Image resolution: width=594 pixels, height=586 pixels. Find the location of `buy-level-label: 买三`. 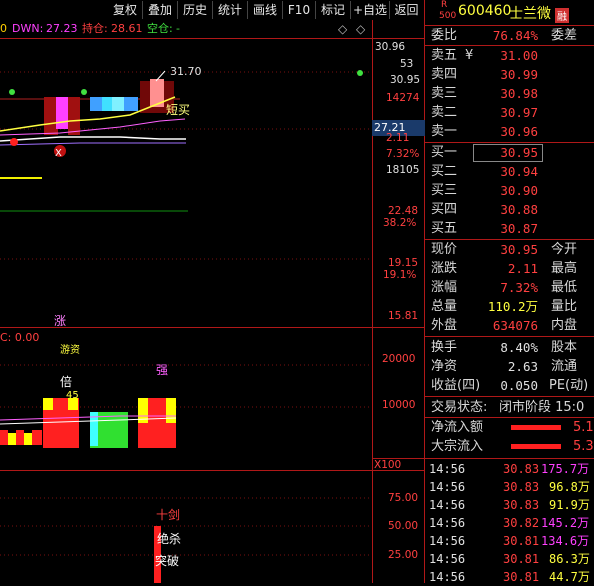

buy-level-label: 买三 is located at coordinates (444, 190).